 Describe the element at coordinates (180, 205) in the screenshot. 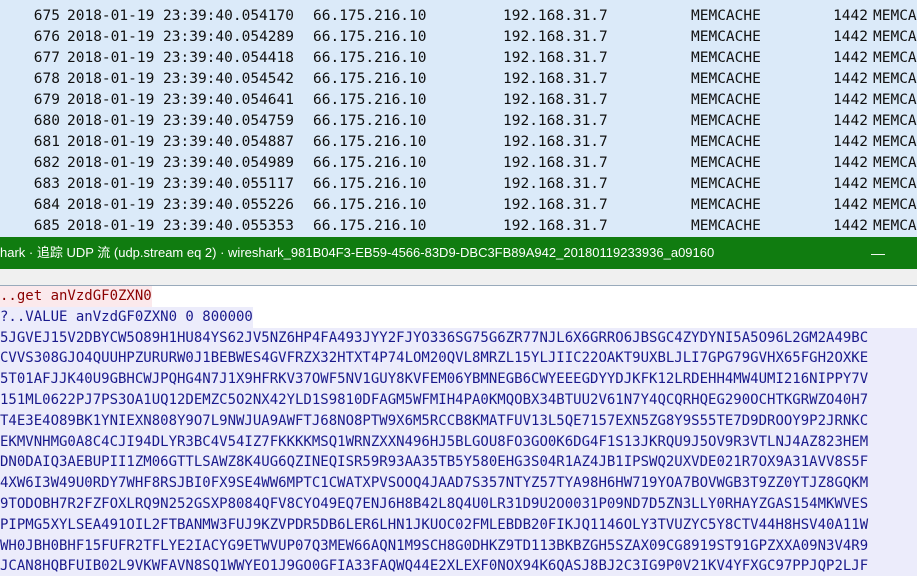

I see `packet-time: 2018-01-19 23:39:40.055226` at that location.